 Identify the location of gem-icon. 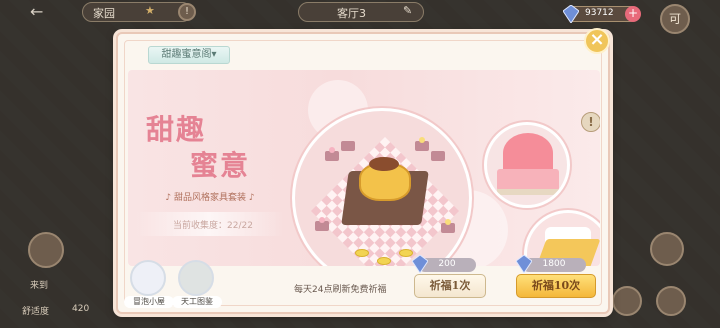
(571, 14).